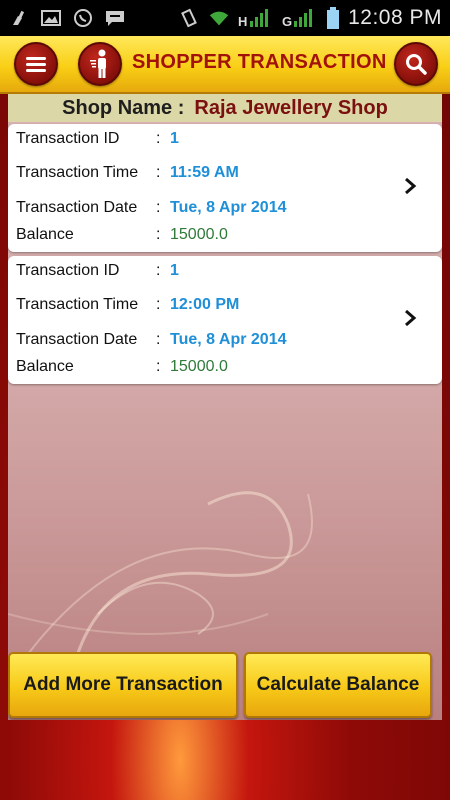 The image size is (450, 800). Describe the element at coordinates (219, 18) in the screenshot. I see `wifi-icon` at that location.